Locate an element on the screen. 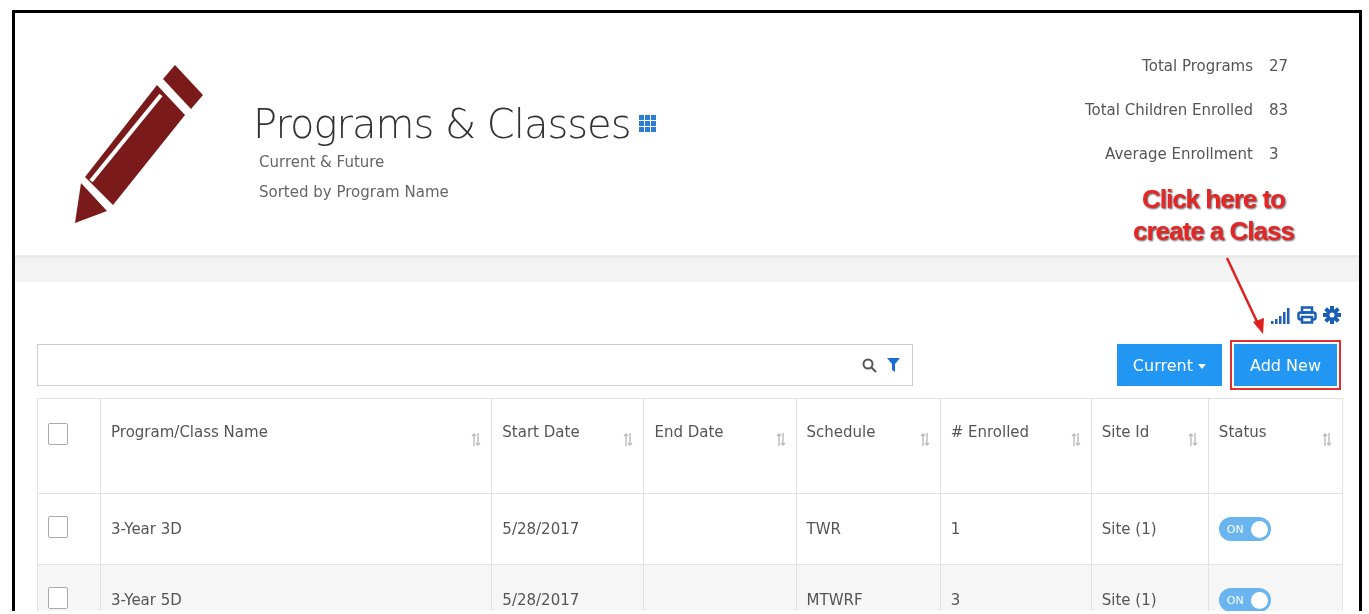 The width and height of the screenshot is (1369, 614). stat-label: Average Enrollment is located at coordinates (1179, 154).